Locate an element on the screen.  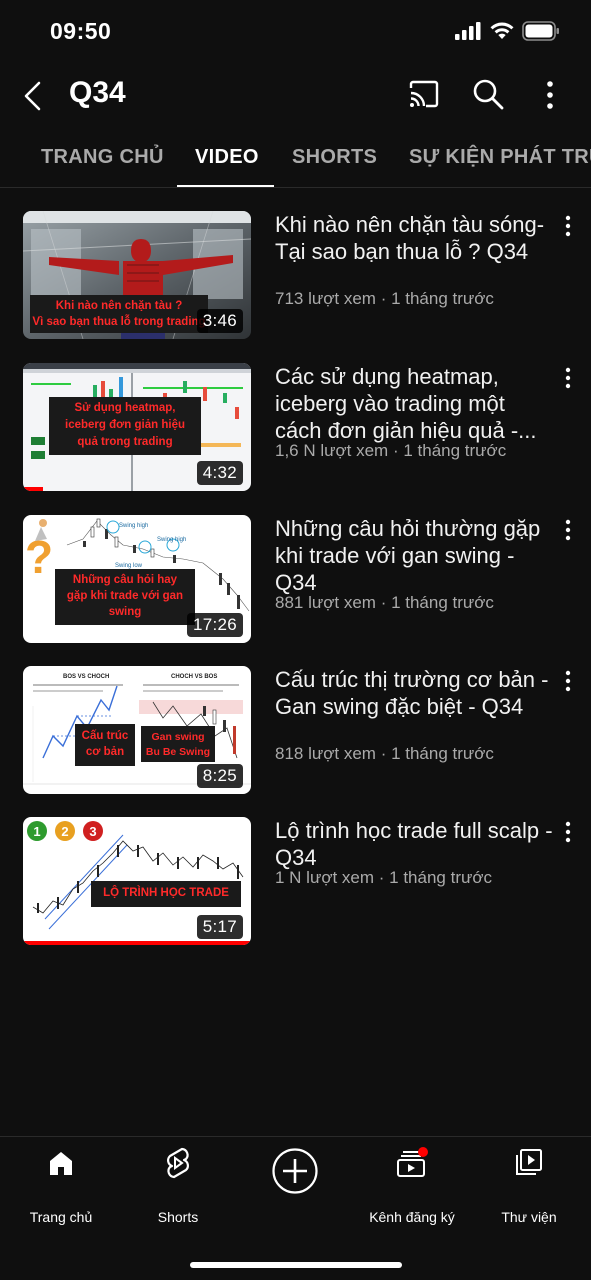
thumbnail-chart-label: CHOCH VS BOS is located at coordinates (194, 677).